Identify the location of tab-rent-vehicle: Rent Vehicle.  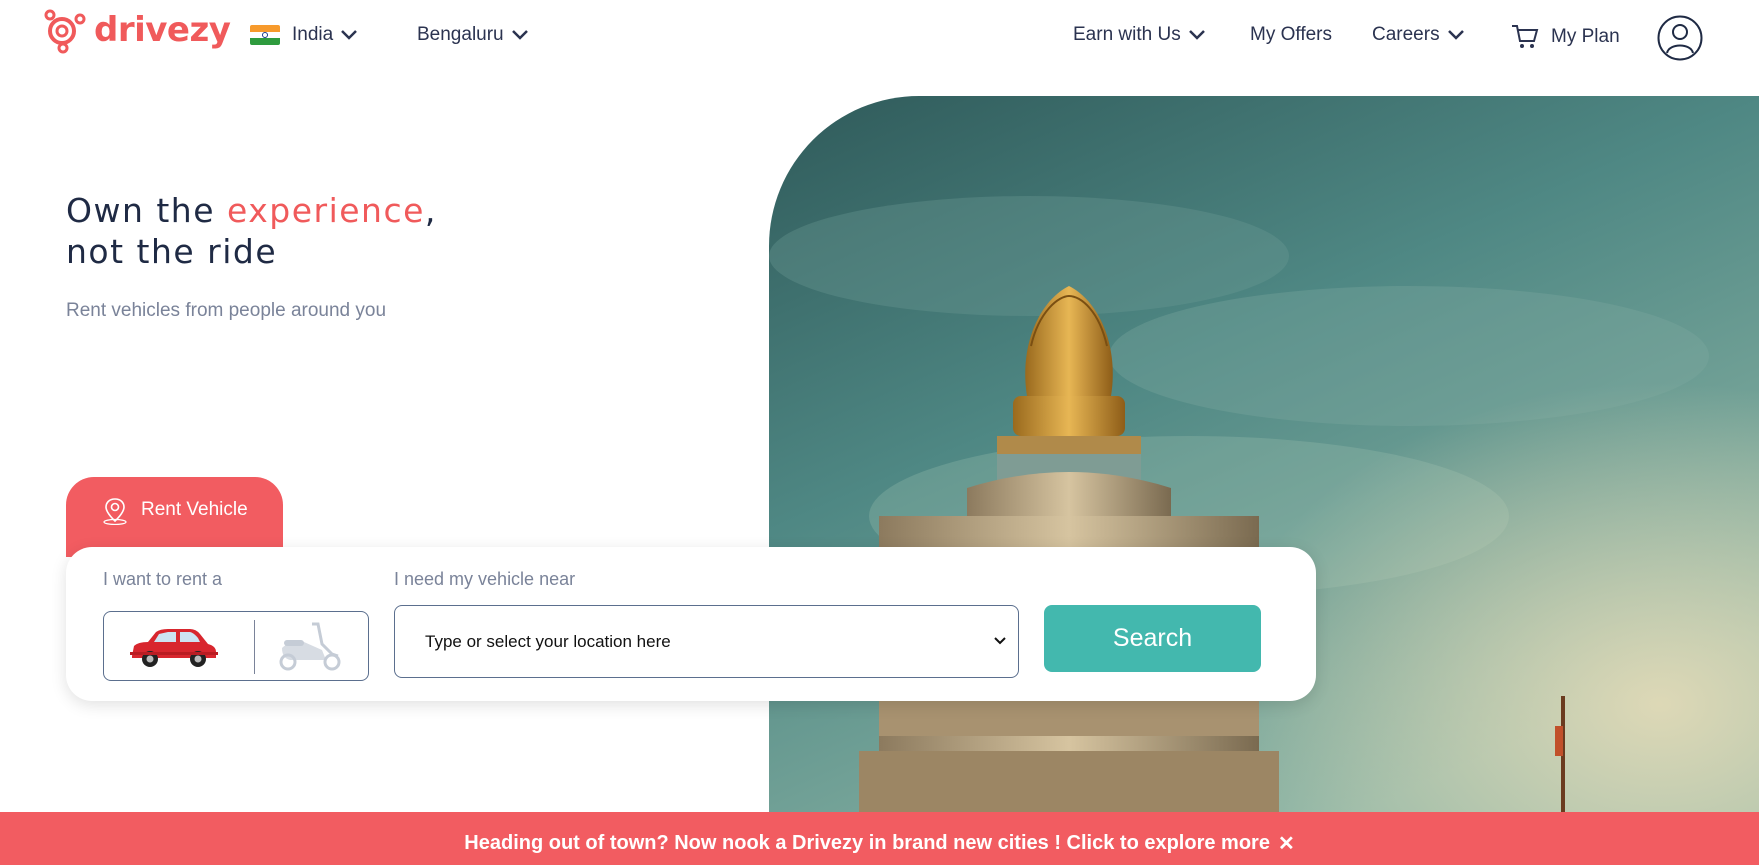
(174, 517).